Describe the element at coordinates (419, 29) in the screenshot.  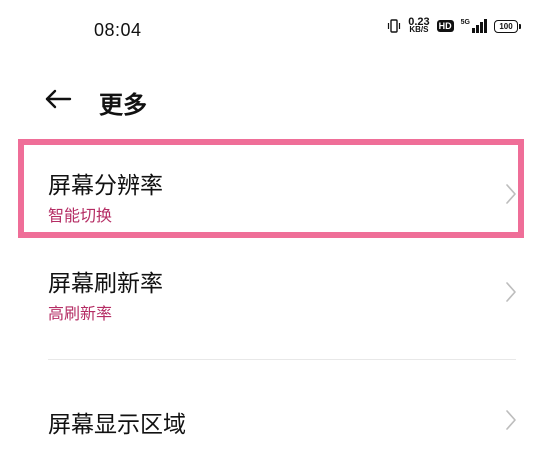
I see `network-speed-unit: KB/S` at that location.